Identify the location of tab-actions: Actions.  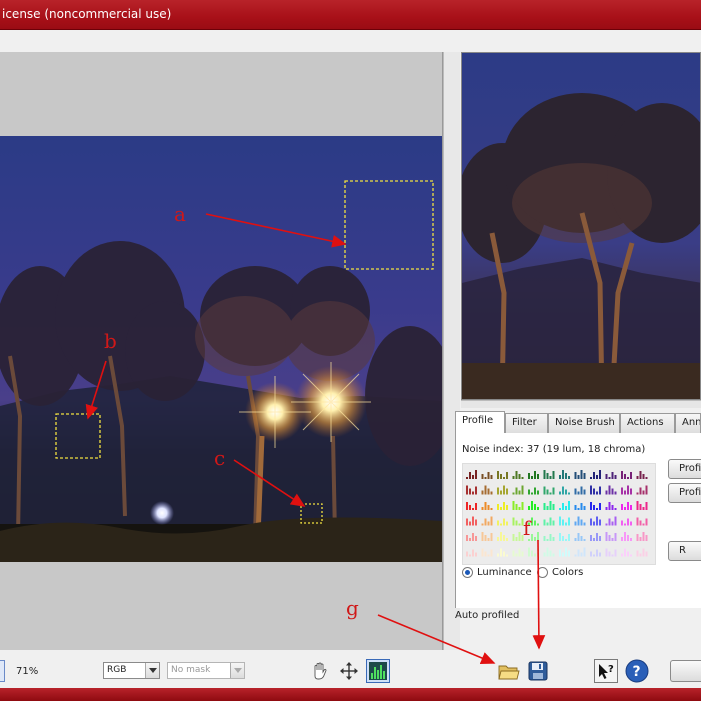
(647, 423).